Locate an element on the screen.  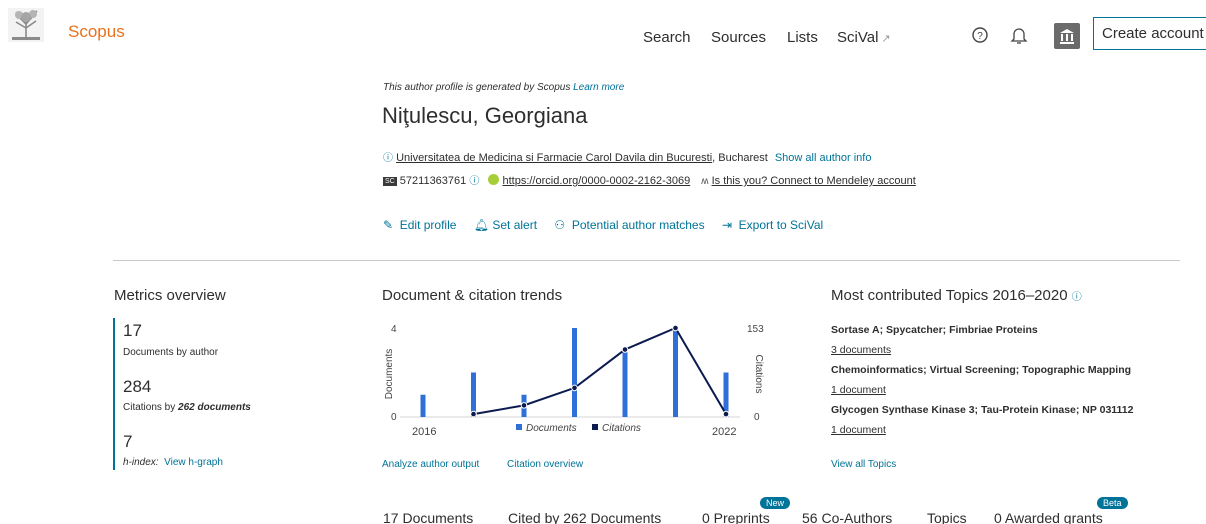
citations-label-text: Citations by is located at coordinates (151, 407).